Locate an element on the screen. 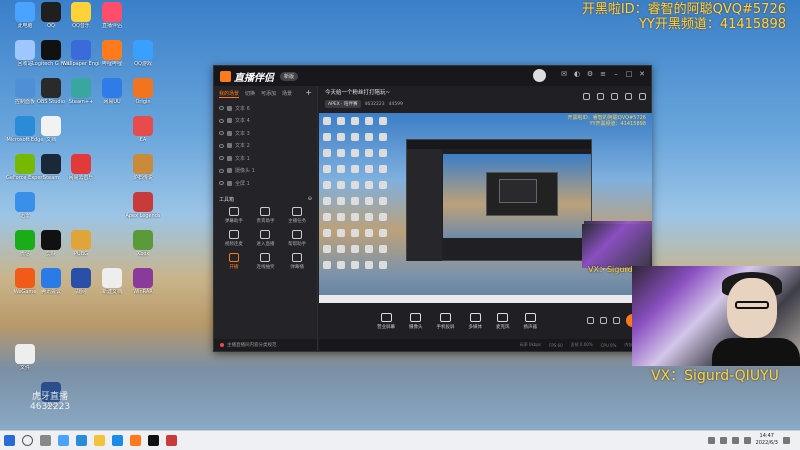 The width and height of the screenshot is (800, 450). network-icon is located at coordinates (723, 440).